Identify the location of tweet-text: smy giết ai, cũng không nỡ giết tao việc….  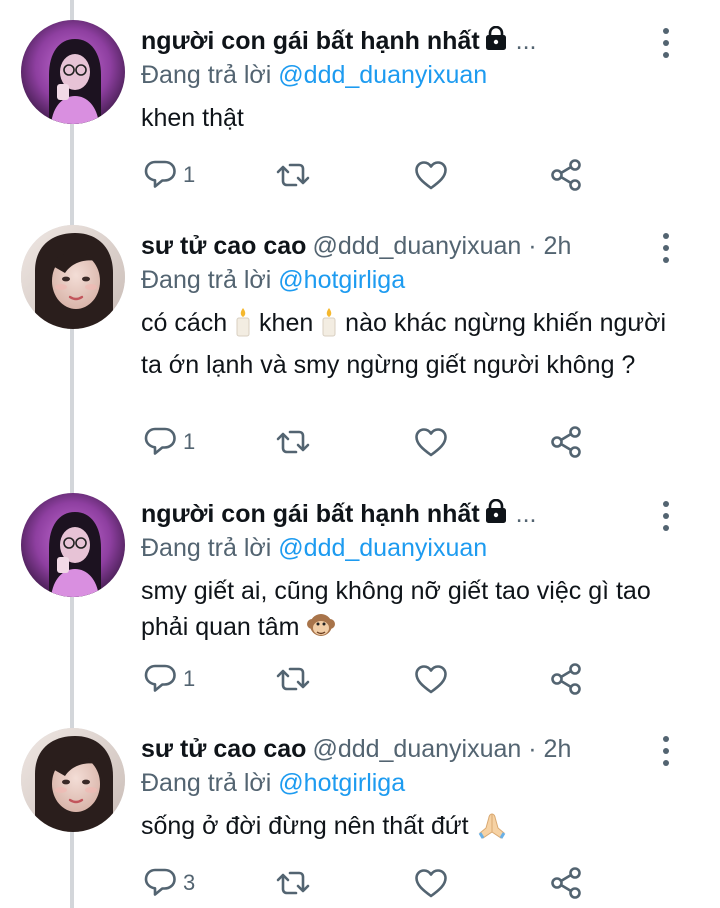
(411, 612).